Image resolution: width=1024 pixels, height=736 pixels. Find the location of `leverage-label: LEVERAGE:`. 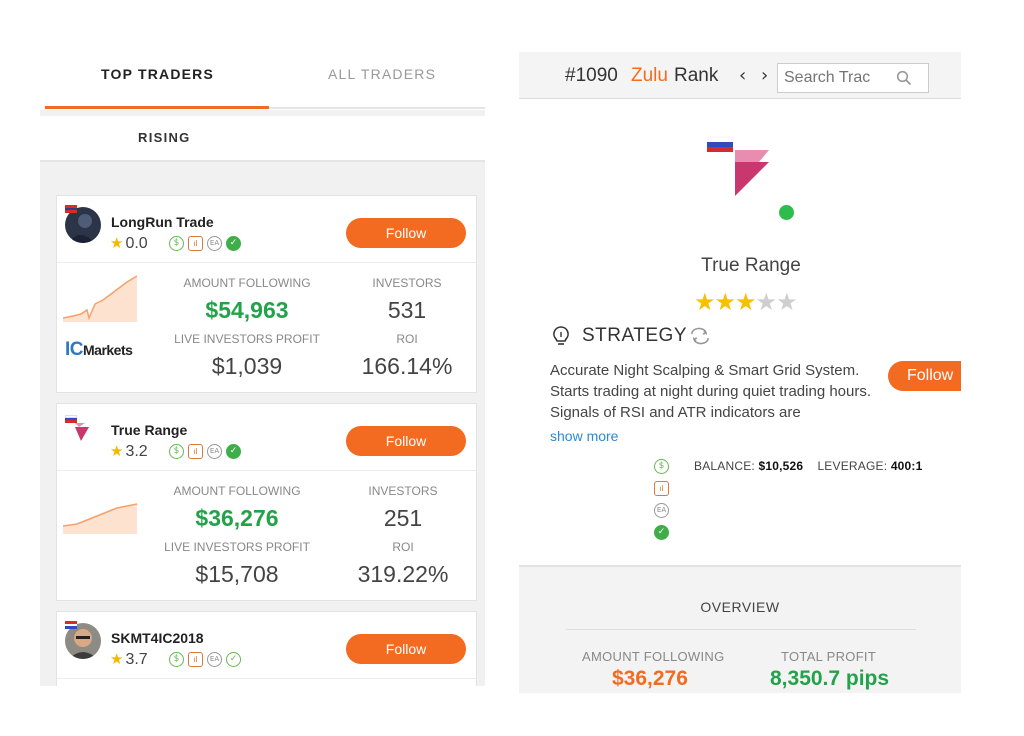

leverage-label: LEVERAGE: is located at coordinates (852, 466).